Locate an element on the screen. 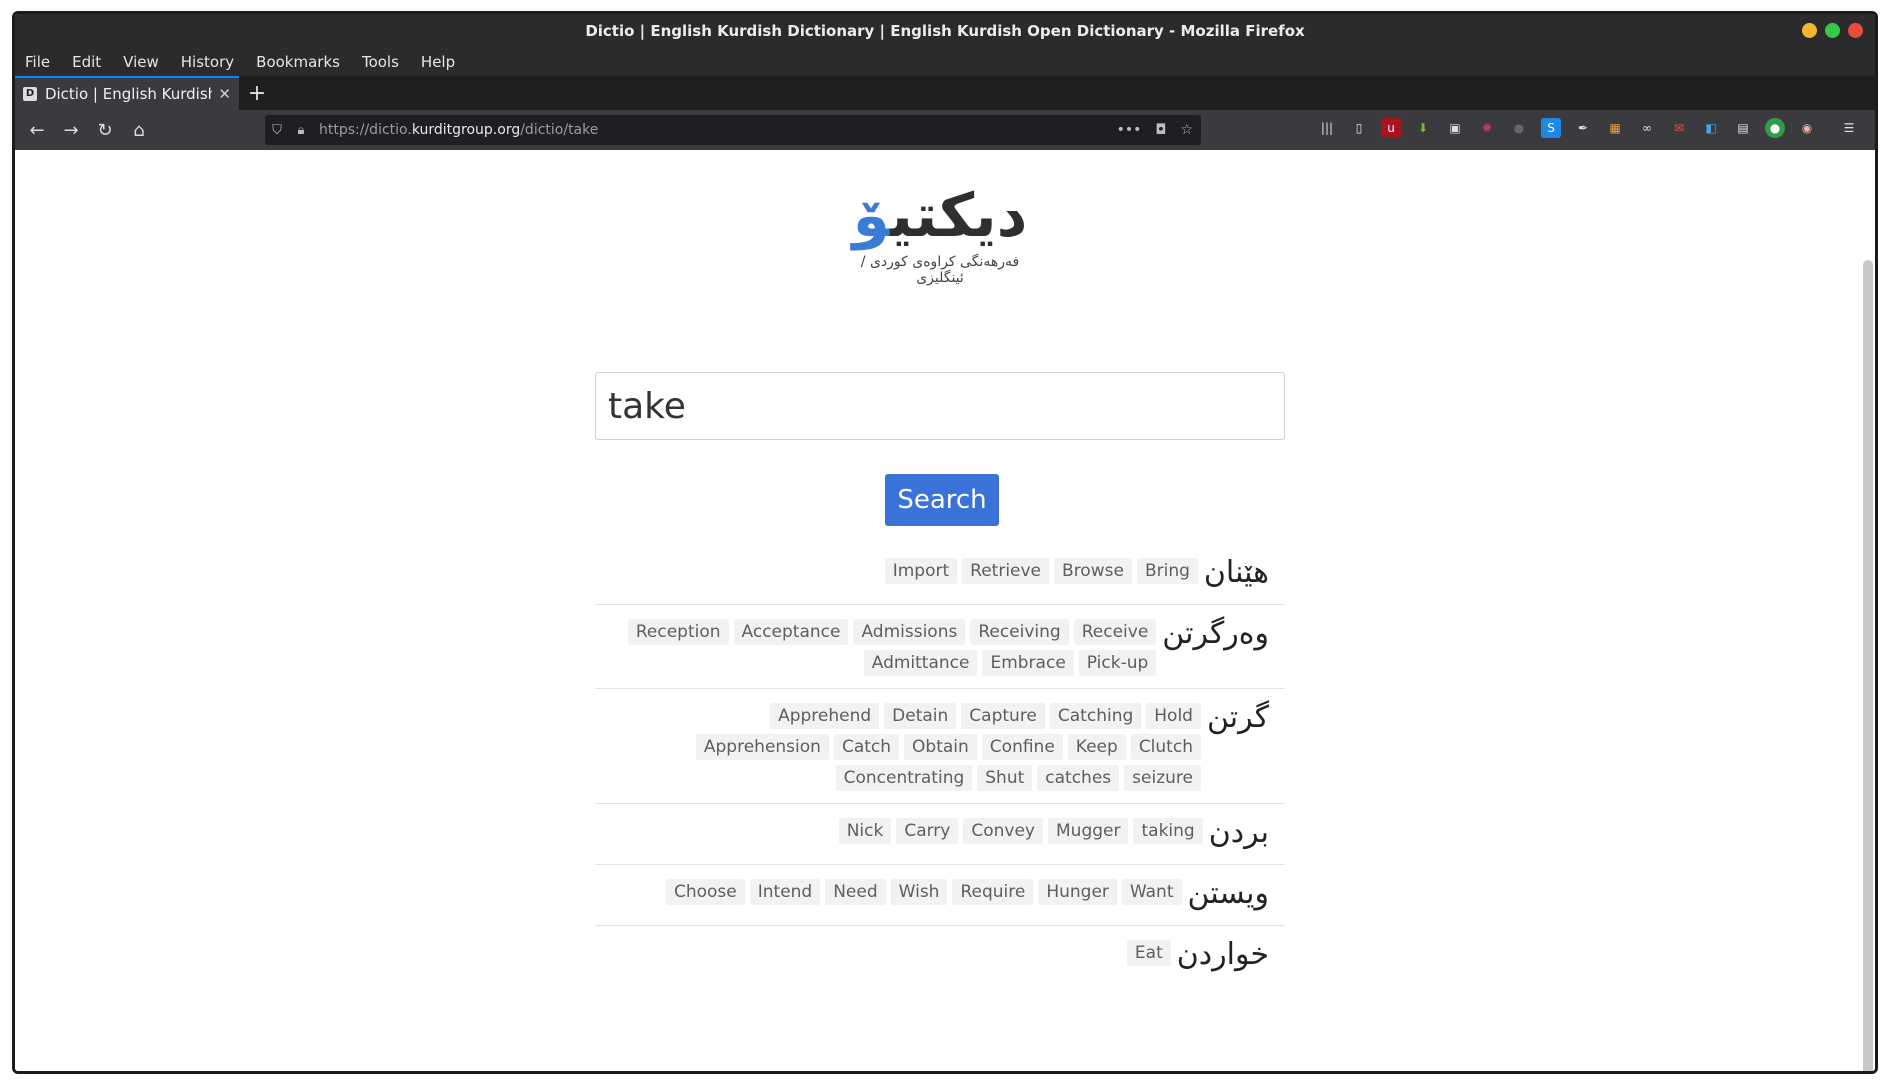 The image size is (1889, 1083). translation-tag: Obtain is located at coordinates (940, 747).